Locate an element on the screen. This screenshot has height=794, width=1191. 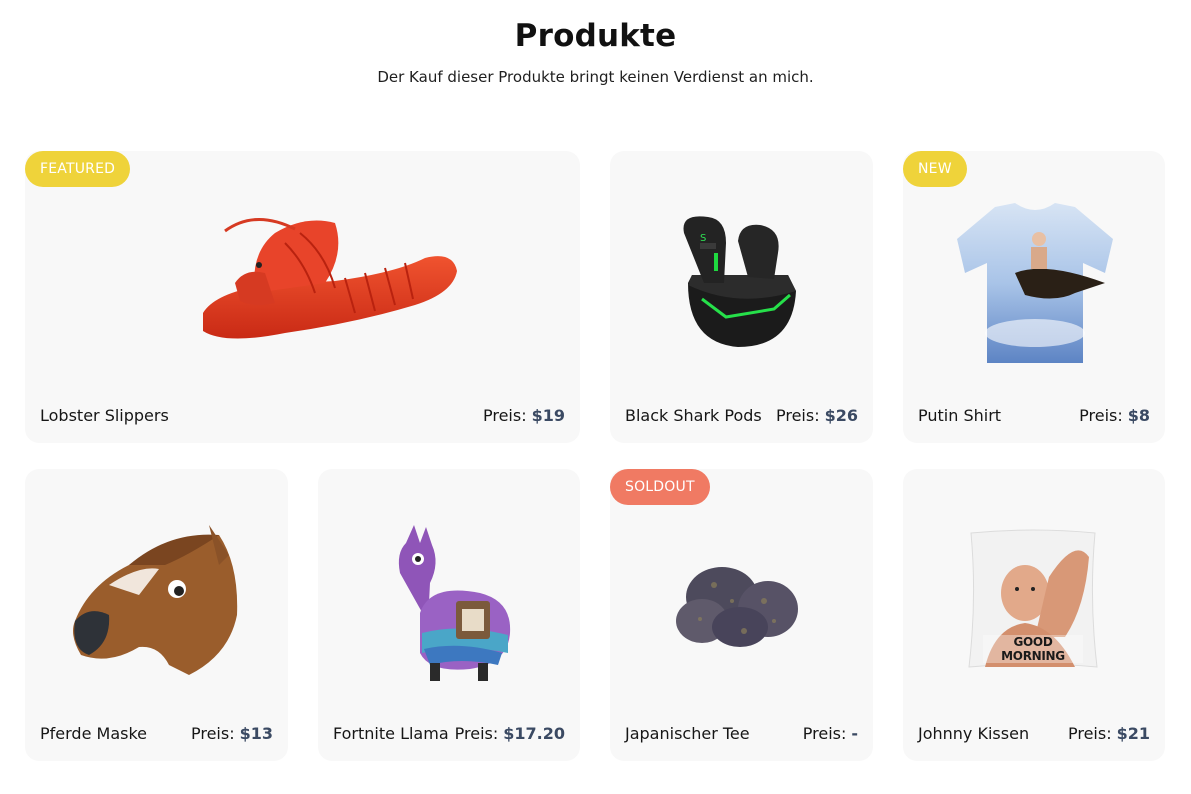
product-name: Japanischer Tee is located at coordinates (687, 733).